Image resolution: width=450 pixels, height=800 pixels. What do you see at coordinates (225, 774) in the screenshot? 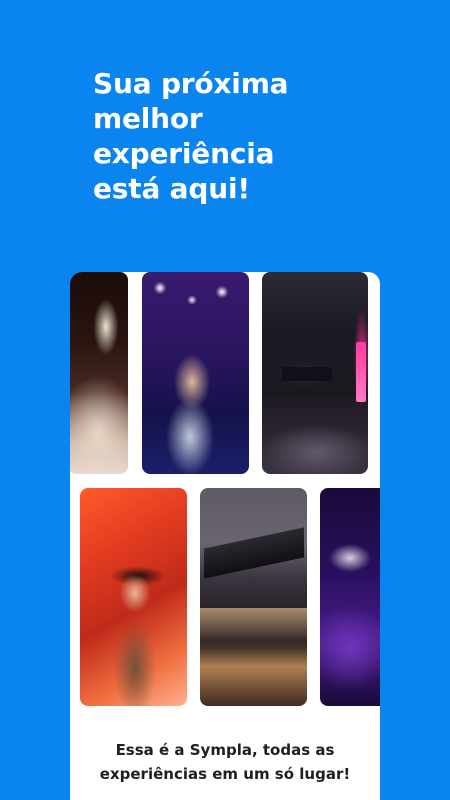
I see `caption-line: experiências em um só lugar!` at bounding box center [225, 774].